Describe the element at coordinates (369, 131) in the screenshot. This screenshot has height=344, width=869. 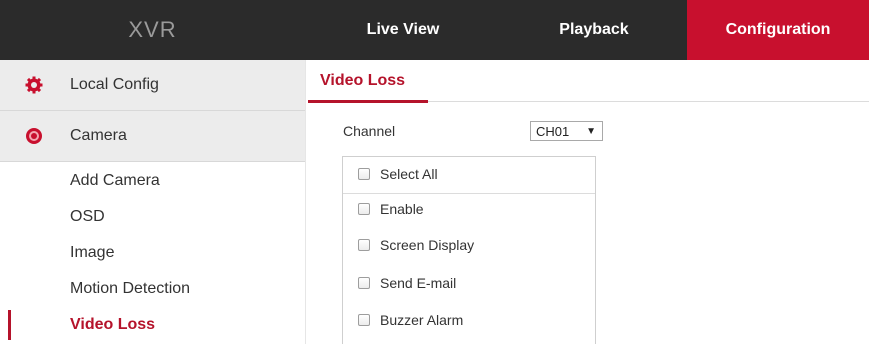
I see `channel-label: Channel` at that location.